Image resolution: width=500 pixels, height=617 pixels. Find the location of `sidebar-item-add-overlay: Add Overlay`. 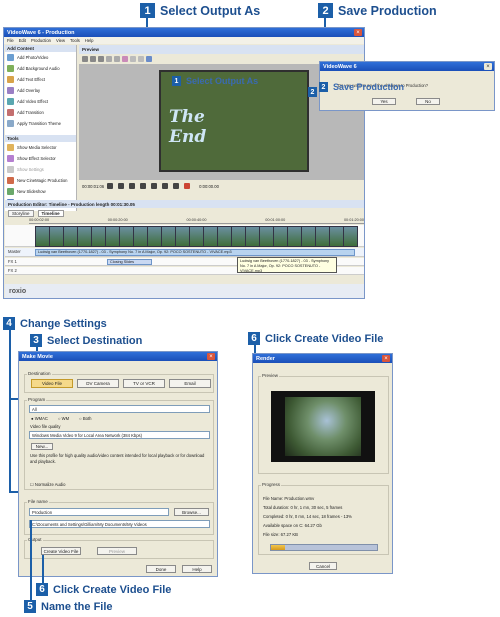

sidebar-item-add-overlay: Add Overlay is located at coordinates (40, 90).